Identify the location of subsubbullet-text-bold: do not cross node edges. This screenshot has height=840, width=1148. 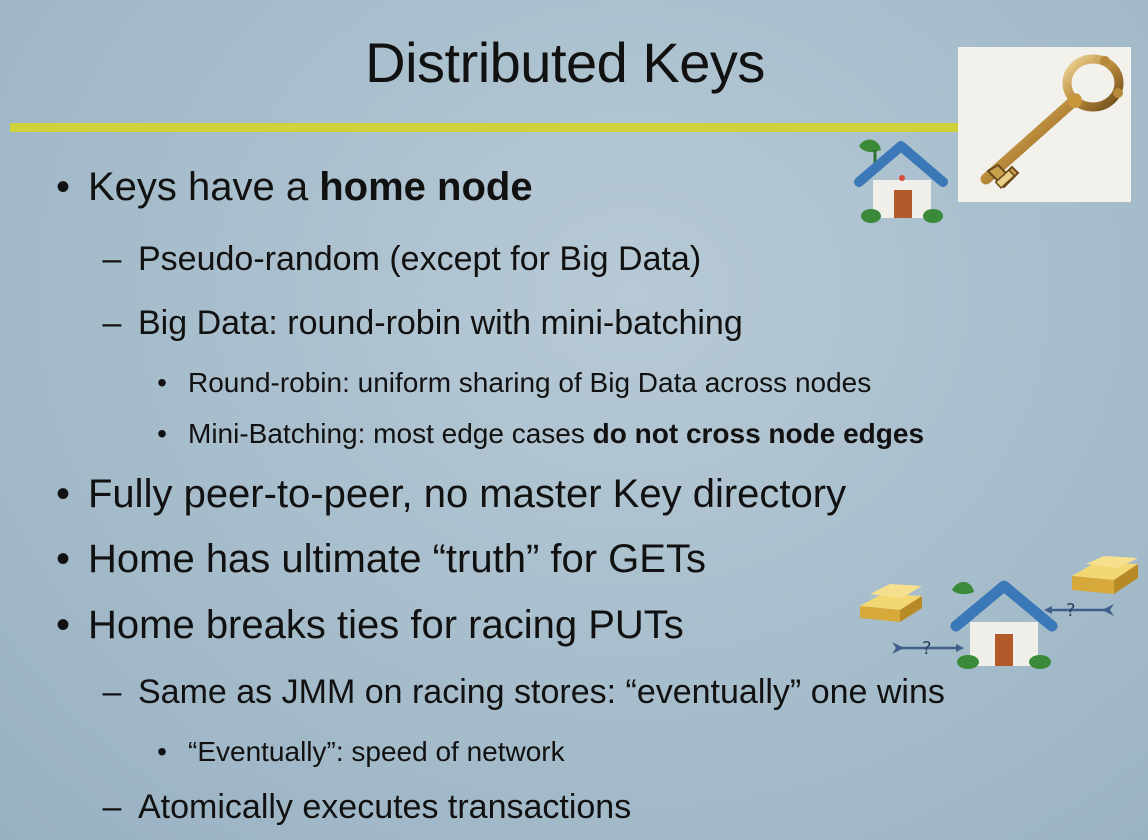
(758, 433).